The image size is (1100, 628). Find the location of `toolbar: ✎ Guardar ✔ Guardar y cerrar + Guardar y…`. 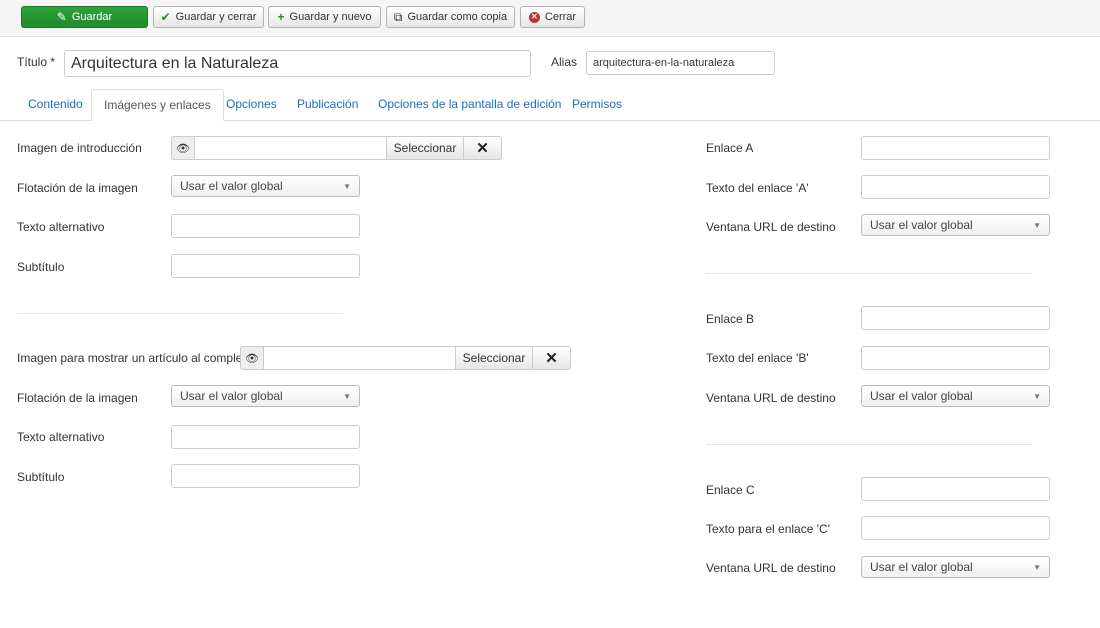

toolbar: ✎ Guardar ✔ Guardar y cerrar + Guardar y… is located at coordinates (550, 18).